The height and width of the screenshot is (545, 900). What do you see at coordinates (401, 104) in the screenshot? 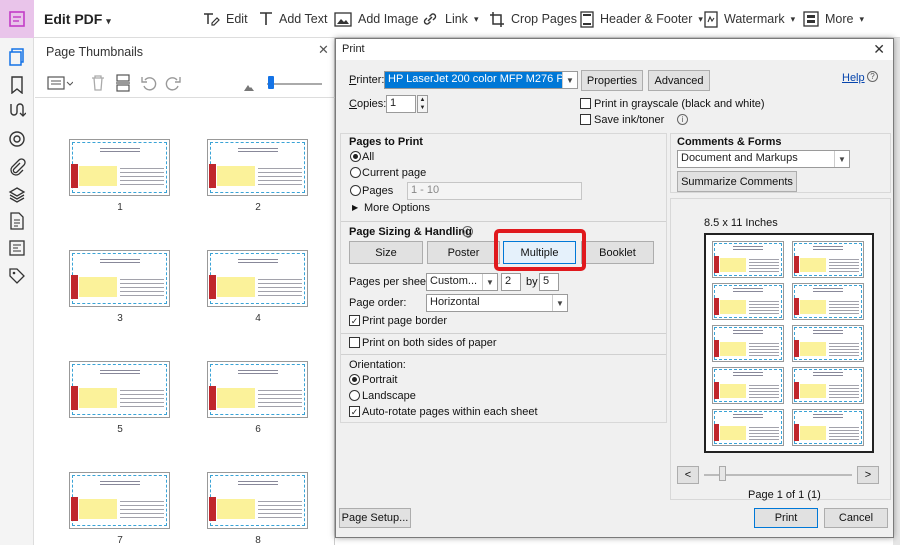
I see `copies-input: 1` at bounding box center [401, 104].